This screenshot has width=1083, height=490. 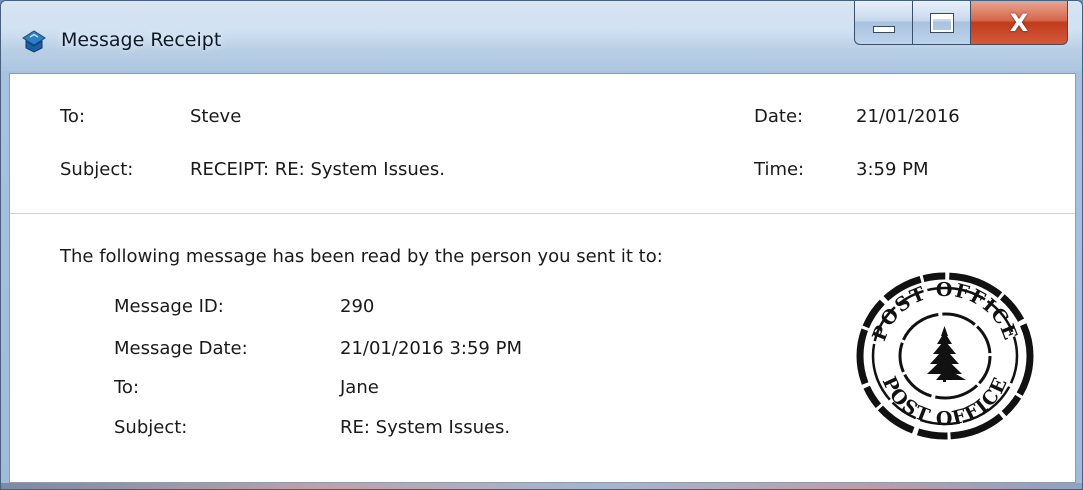 What do you see at coordinates (431, 348) in the screenshot?
I see `message-date-value: 21/01/2016 3:59 PM` at bounding box center [431, 348].